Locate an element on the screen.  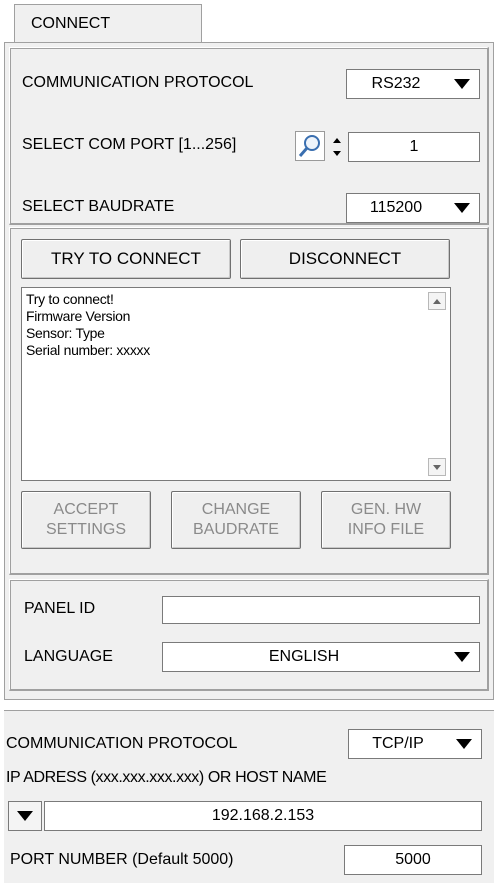
try-to-connect-label: TRY TO CONNECT is located at coordinates (126, 258).